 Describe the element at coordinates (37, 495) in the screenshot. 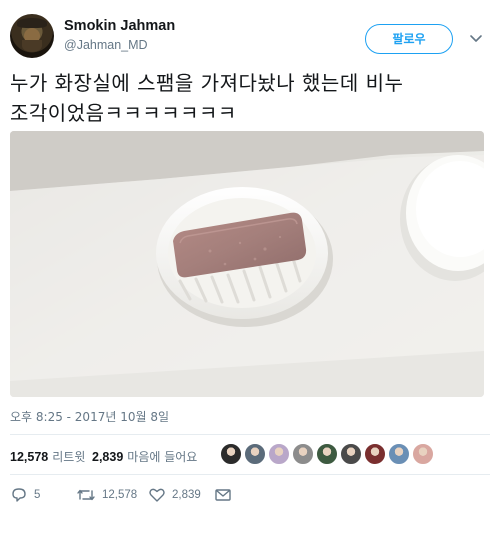

I see `reply-count: 5` at that location.